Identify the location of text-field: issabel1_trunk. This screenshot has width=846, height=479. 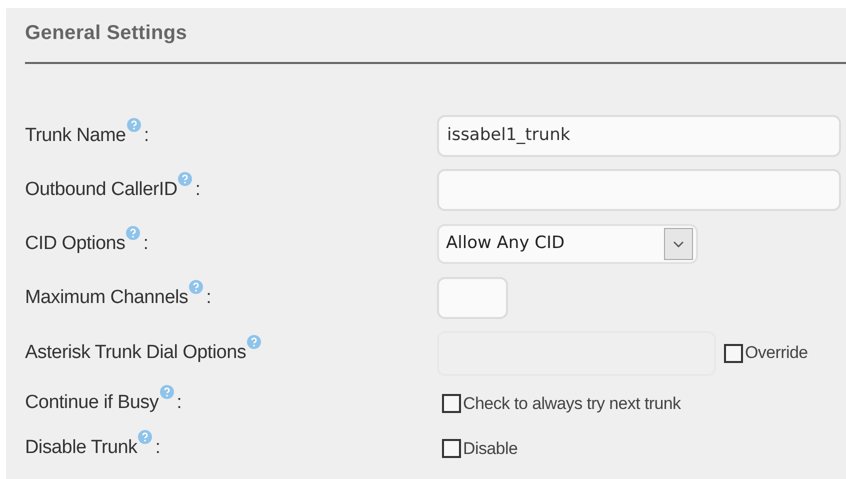
(639, 136).